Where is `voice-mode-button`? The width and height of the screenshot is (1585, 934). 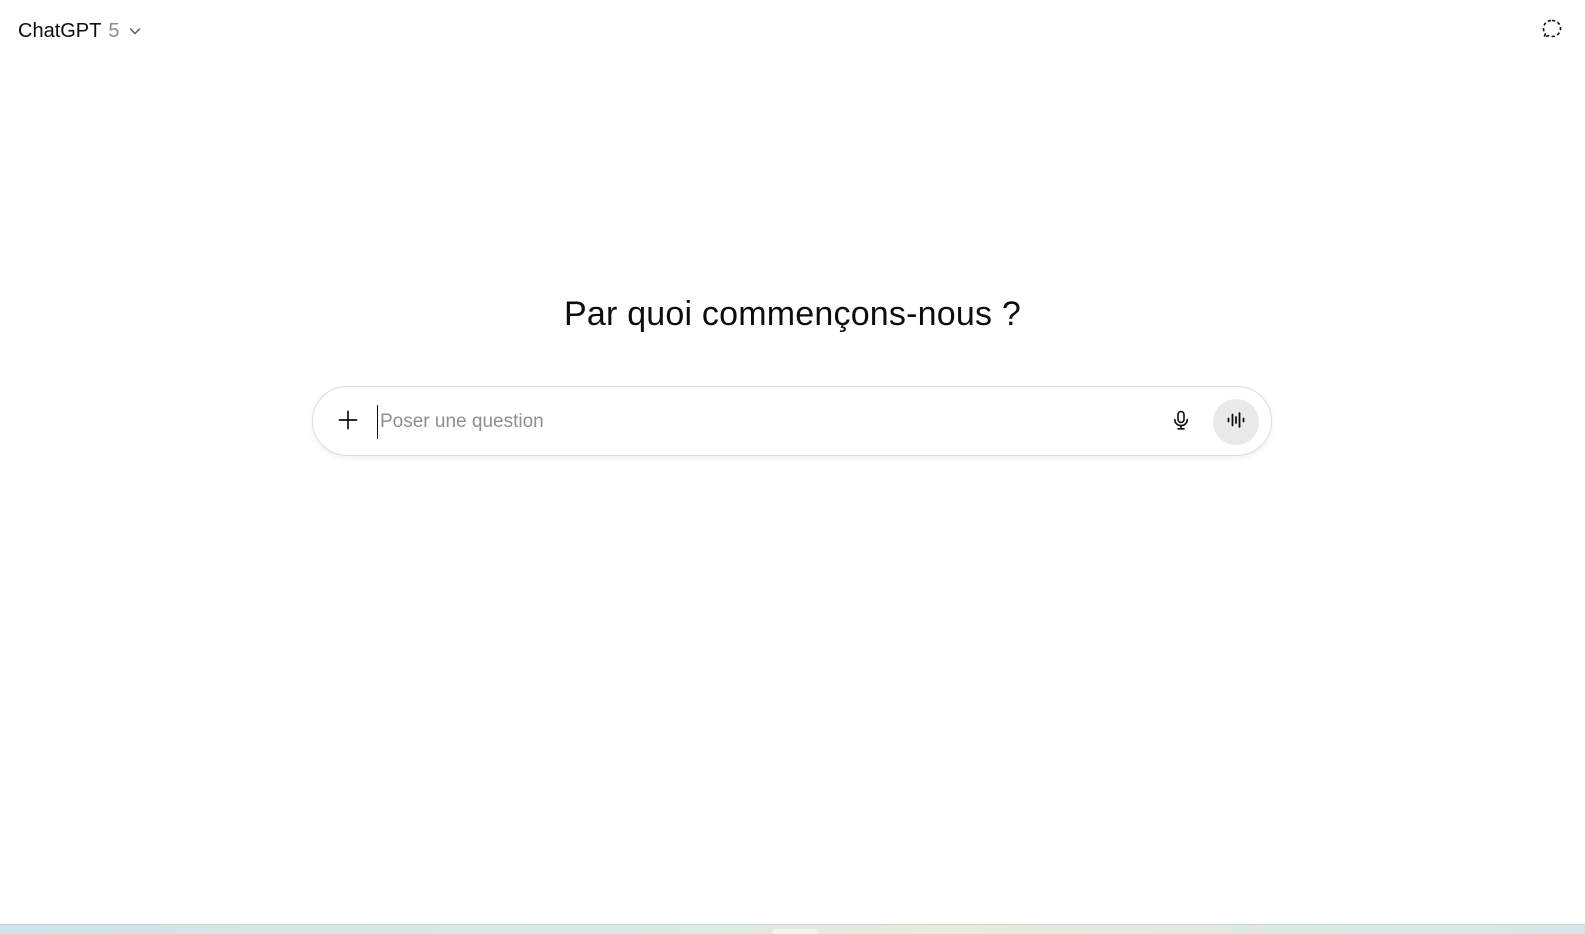 voice-mode-button is located at coordinates (1236, 422).